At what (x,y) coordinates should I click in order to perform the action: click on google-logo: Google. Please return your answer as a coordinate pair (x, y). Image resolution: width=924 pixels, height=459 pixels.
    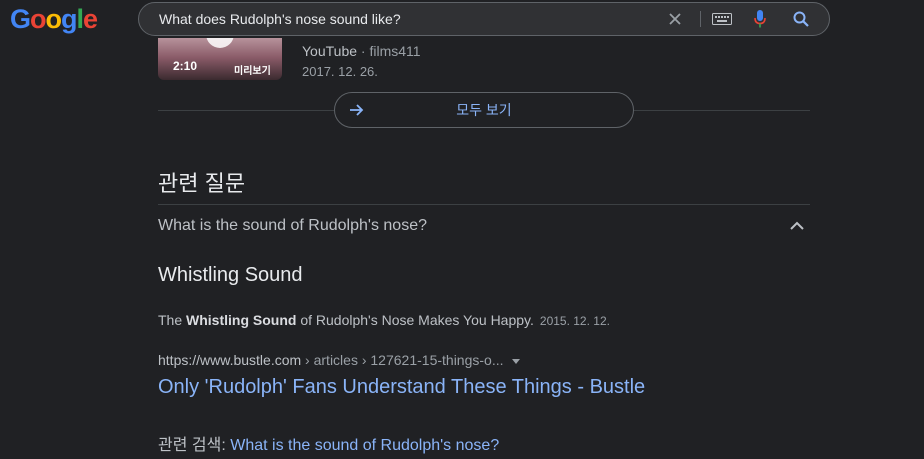
    Looking at the image, I should click on (54, 19).